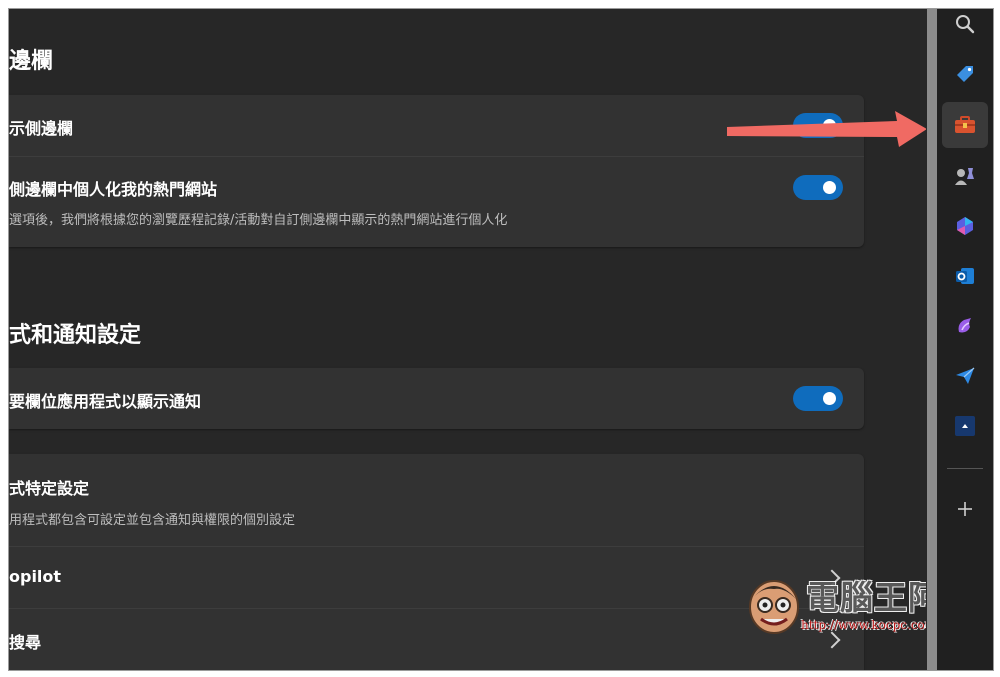 This screenshot has width=1000, height=677. What do you see at coordinates (965, 74) in the screenshot?
I see `tag-icon` at bounding box center [965, 74].